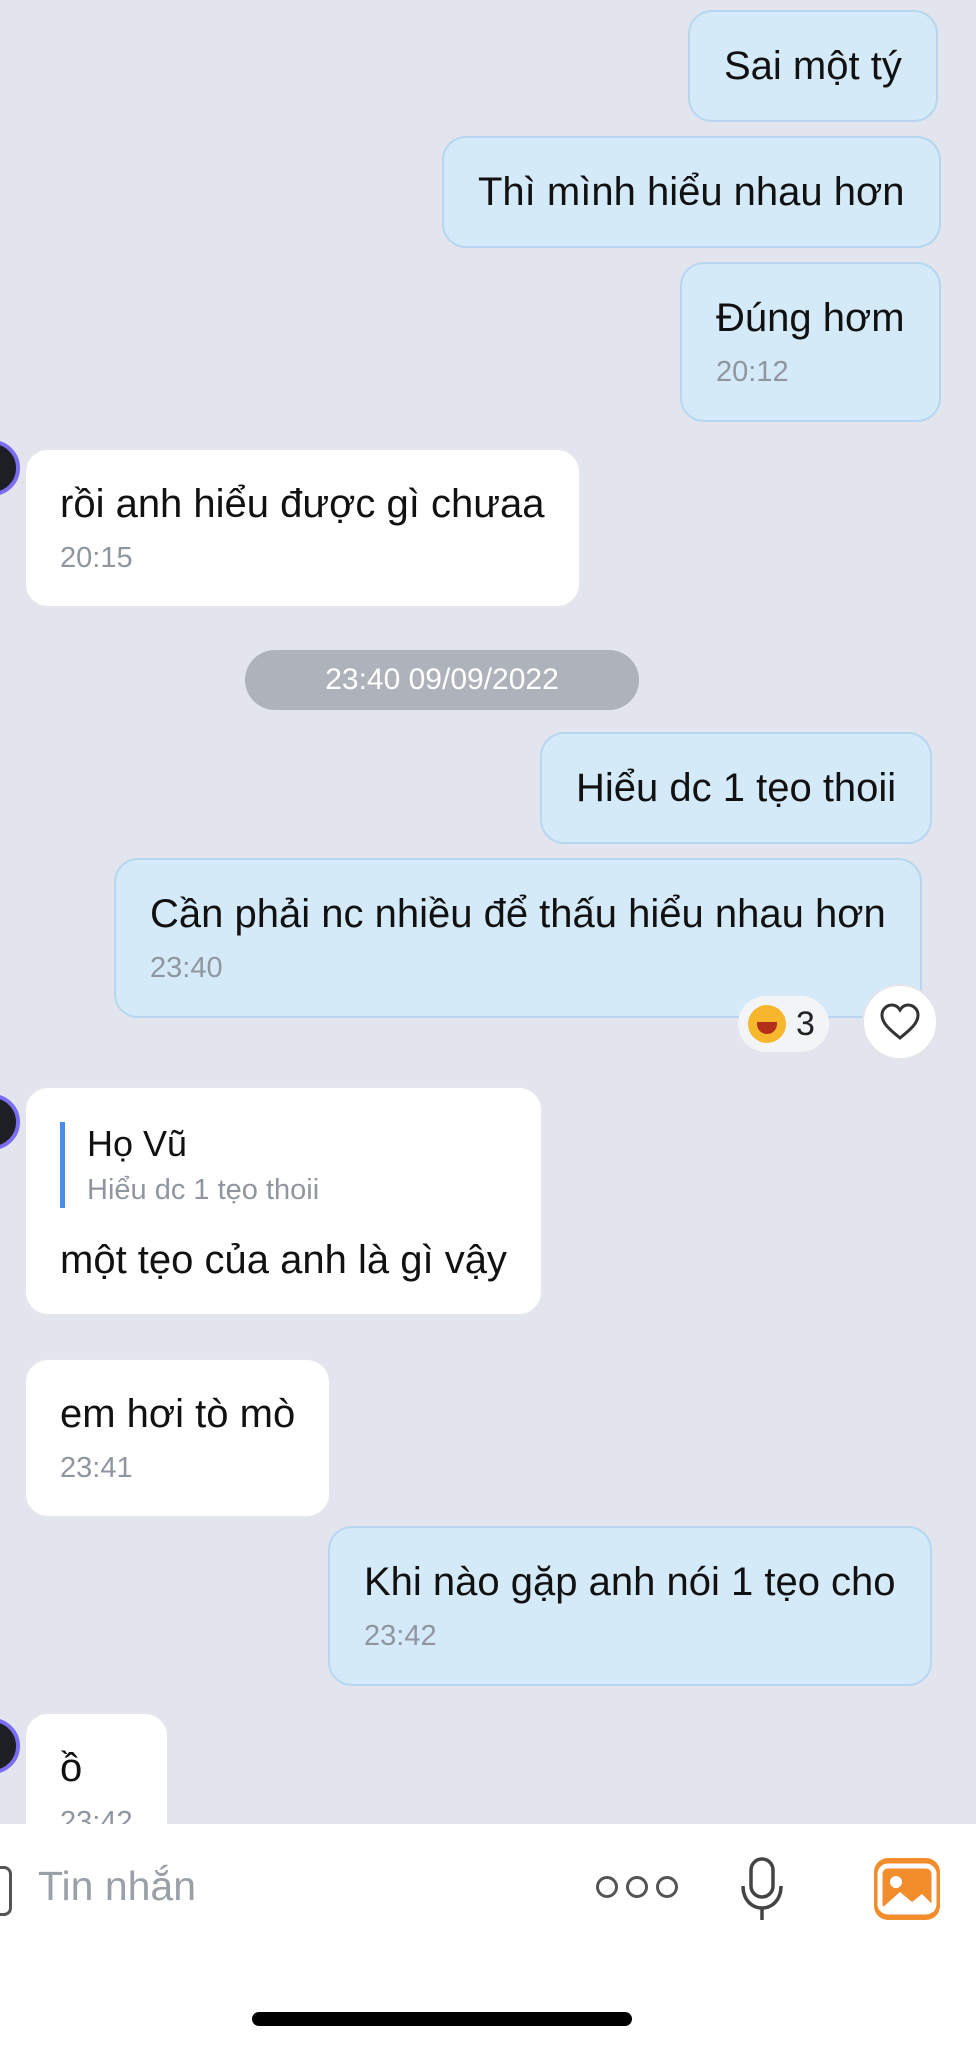 The height and width of the screenshot is (2048, 976). I want to click on message-text: Thì mình hiểu nhau hơn, so click(691, 192).